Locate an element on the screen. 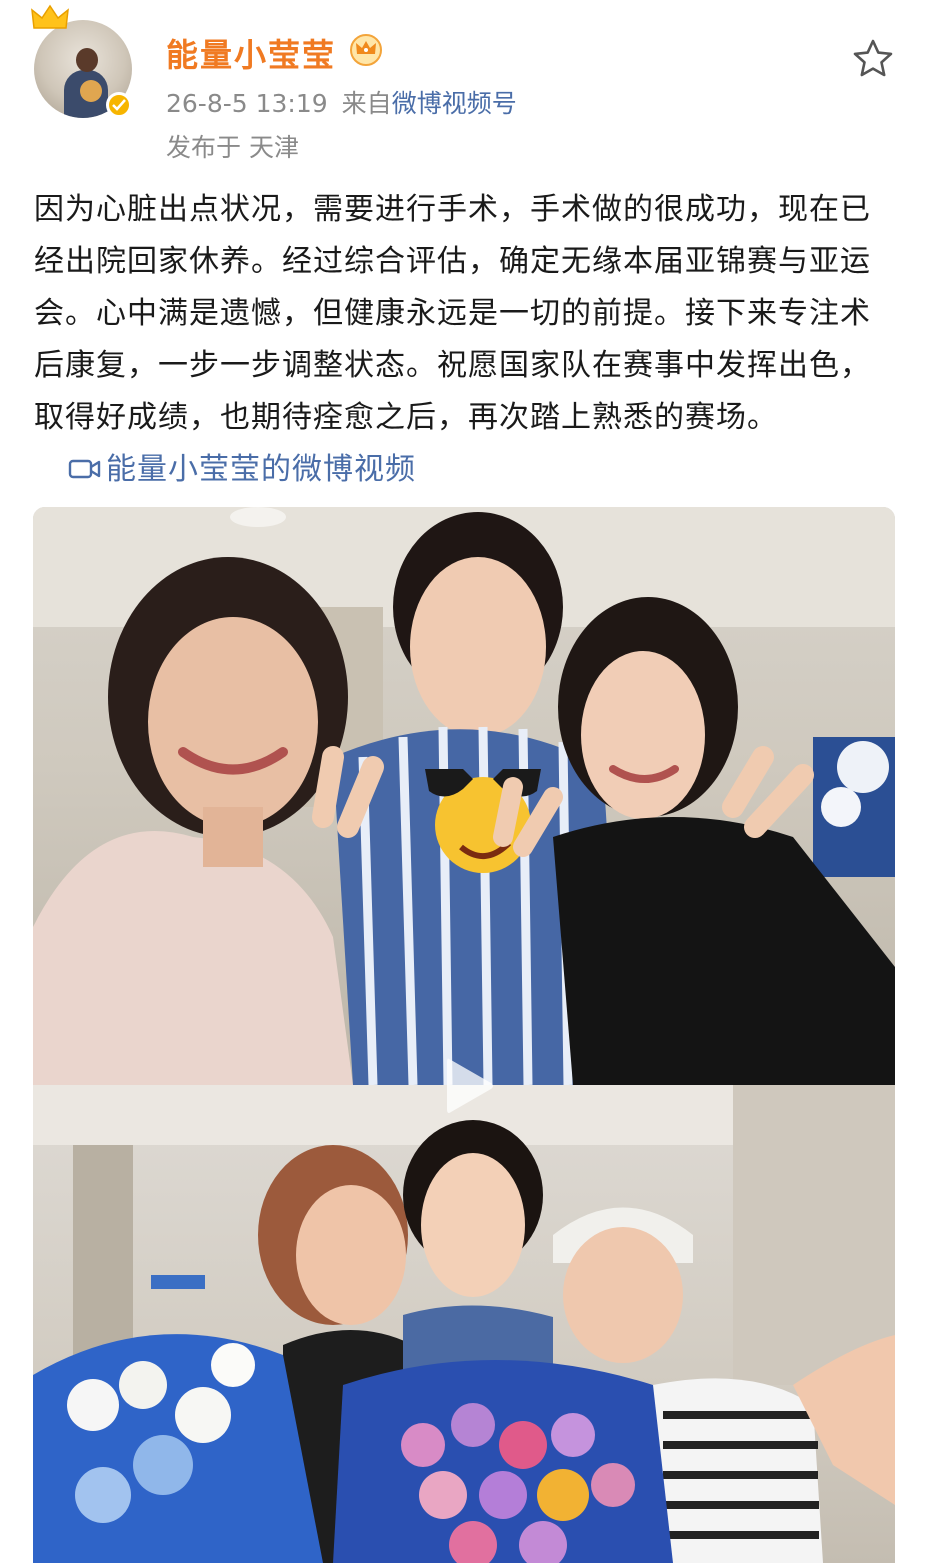  avatar-plush-toy is located at coordinates (91, 91).